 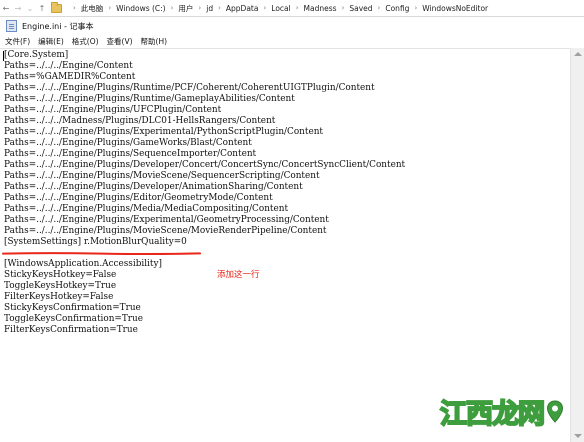 I want to click on text-line: [WindowsApplication.Accessibility], so click(x=83, y=264).